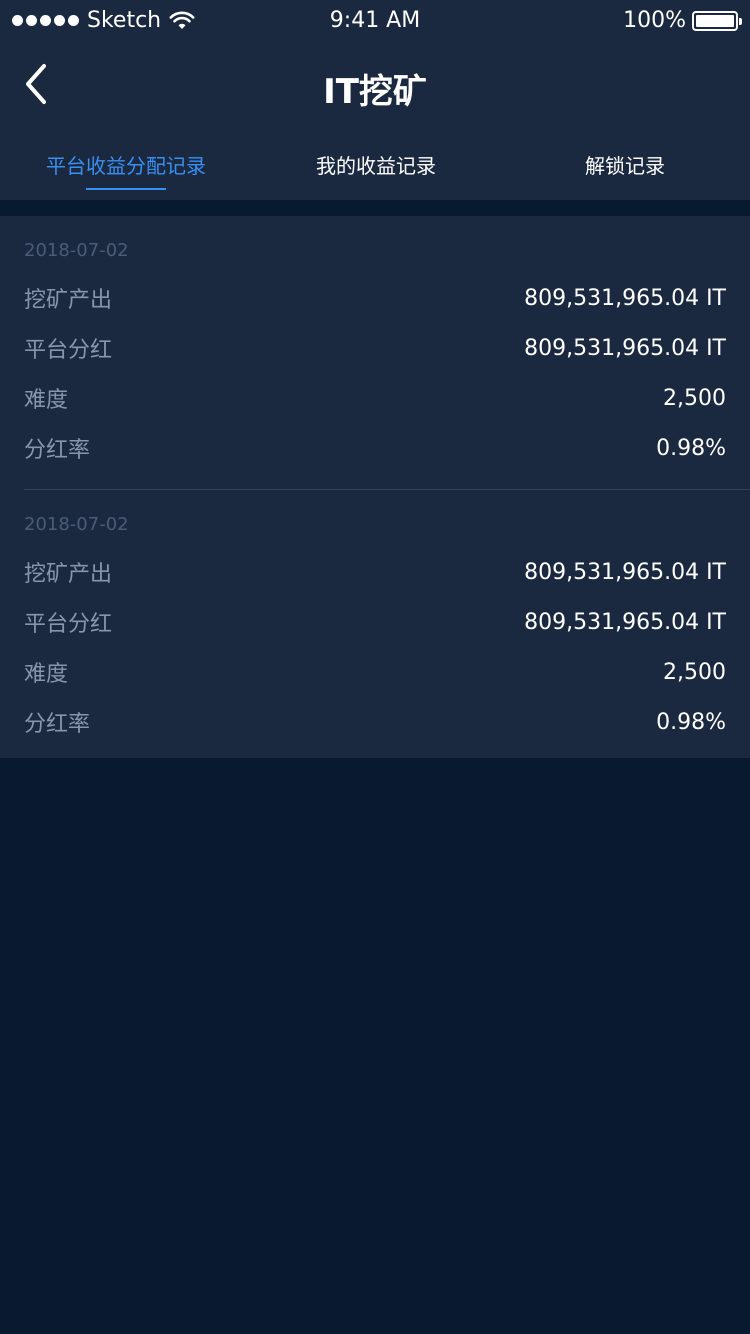  What do you see at coordinates (375, 20) in the screenshot?
I see `status-bar: Sketch 9:41 AM 100%` at bounding box center [375, 20].